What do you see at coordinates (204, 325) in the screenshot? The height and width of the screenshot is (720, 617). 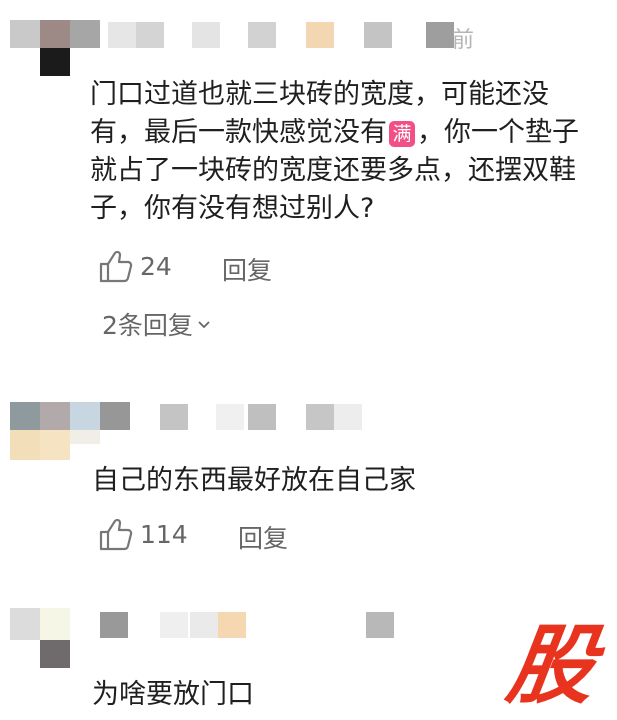 I see `chevron-down-icon` at bounding box center [204, 325].